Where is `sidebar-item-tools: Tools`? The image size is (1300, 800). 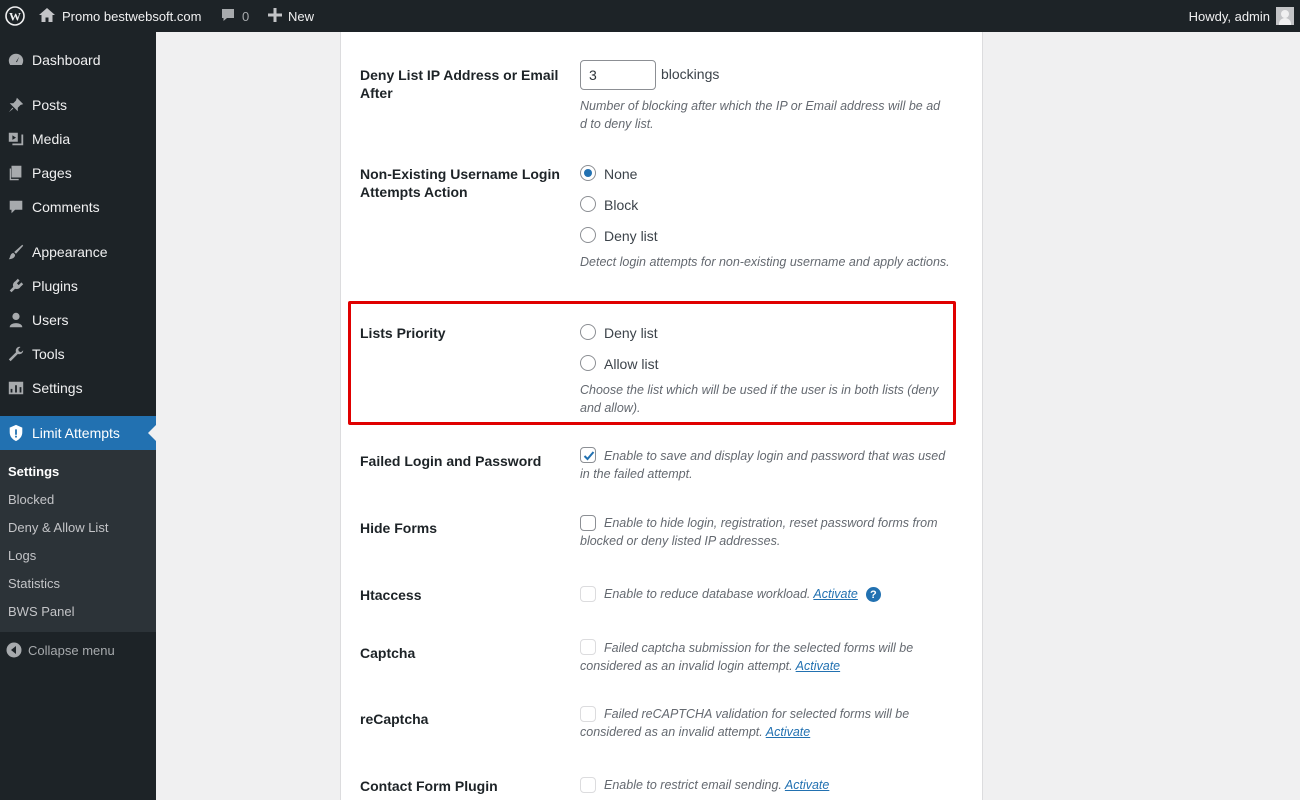
sidebar-item-tools: Tools is located at coordinates (78, 354).